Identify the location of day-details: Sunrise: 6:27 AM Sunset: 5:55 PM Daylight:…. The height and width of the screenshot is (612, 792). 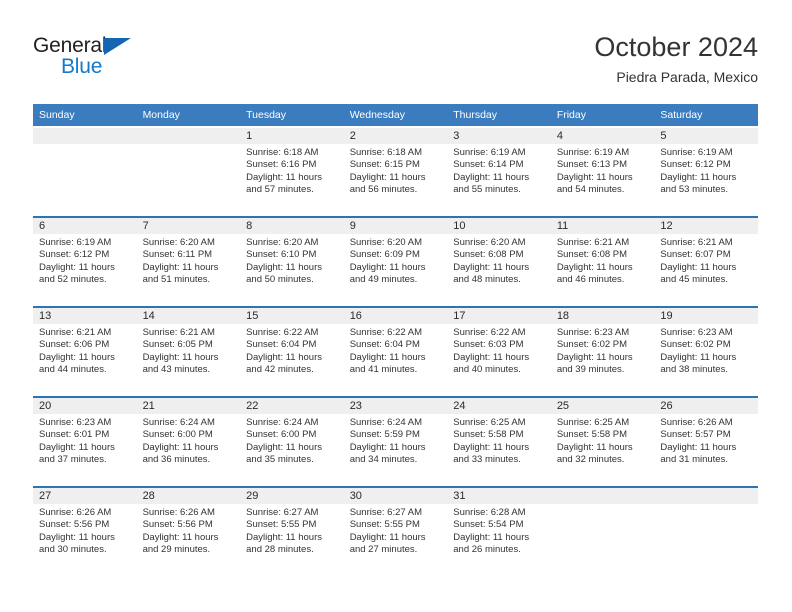
(292, 530).